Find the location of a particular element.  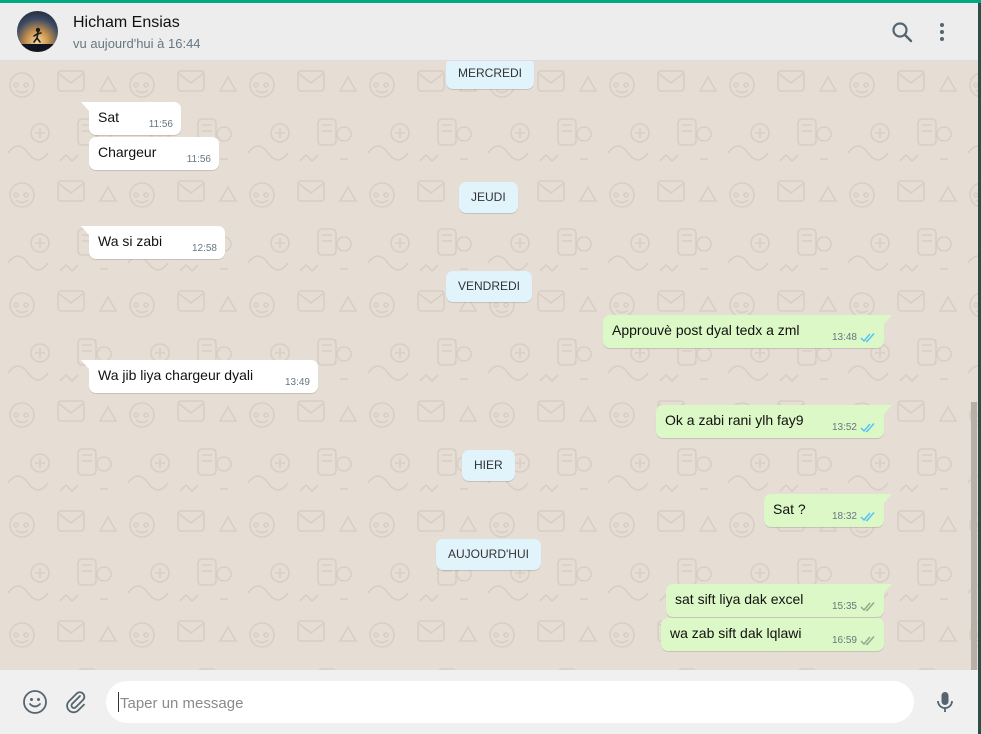

message-time: 12:58 is located at coordinates (204, 248).